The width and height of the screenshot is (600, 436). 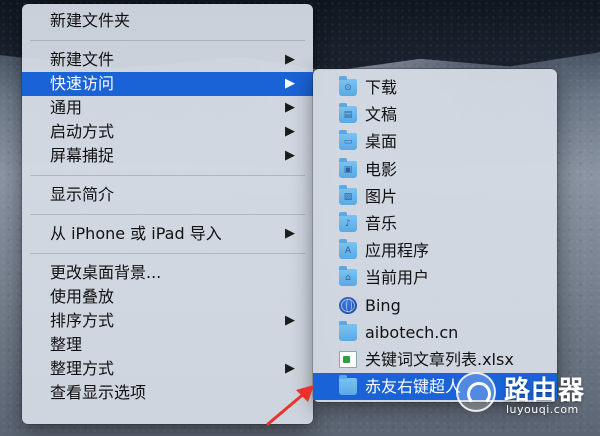 What do you see at coordinates (435, 114) in the screenshot?
I see `submenu-item-documents: ▤ 文稿` at bounding box center [435, 114].